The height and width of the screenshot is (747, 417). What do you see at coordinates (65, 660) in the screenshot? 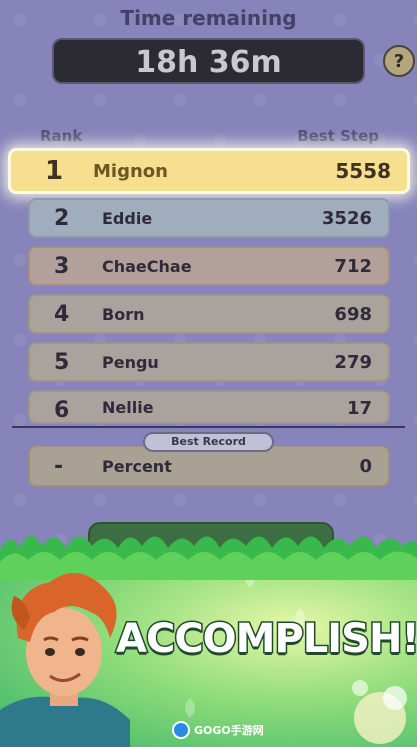
I see `character-portrait` at bounding box center [65, 660].